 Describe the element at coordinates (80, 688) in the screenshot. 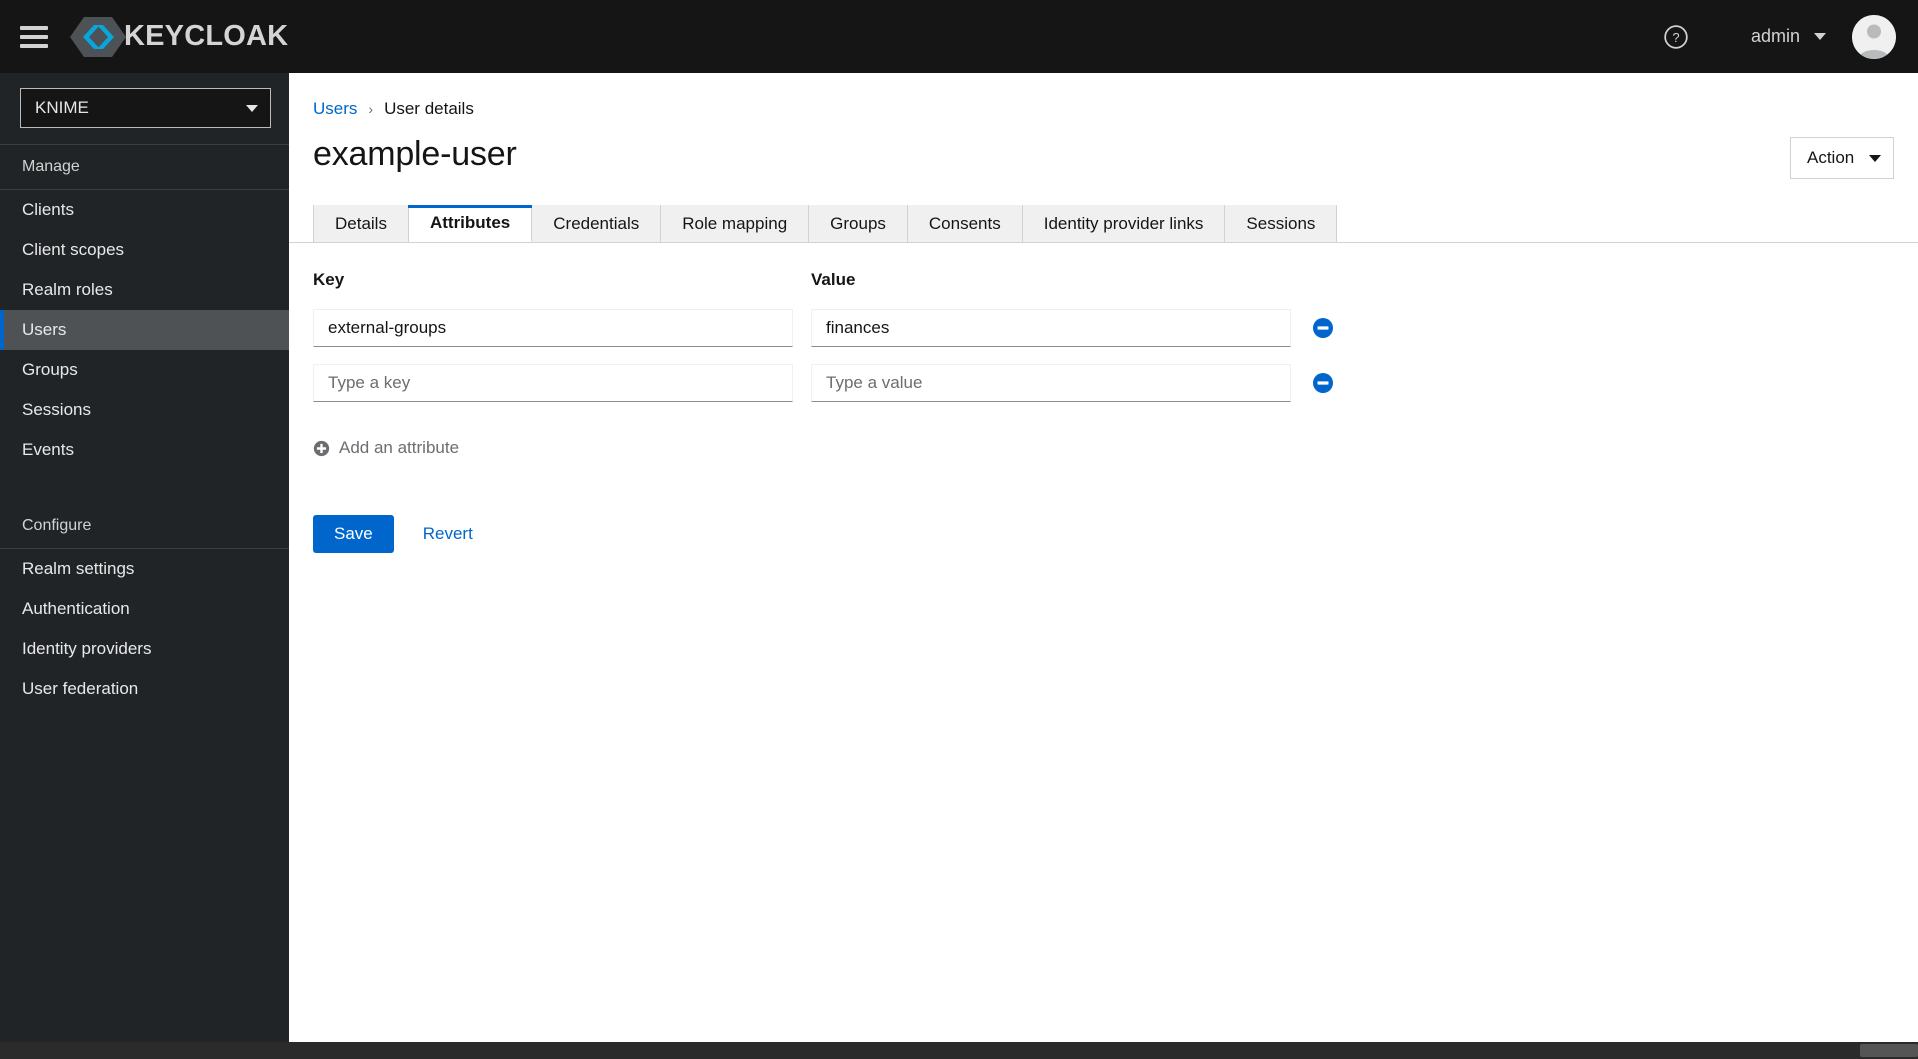

I see `sidebar-item-label: User federation` at that location.